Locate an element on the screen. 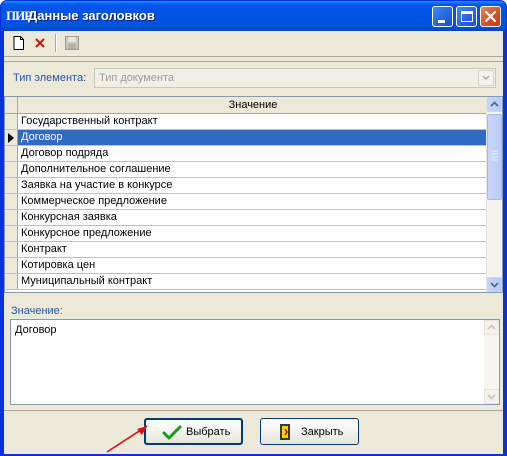 This screenshot has height=456, width=507. column-header-value: Значение is located at coordinates (253, 105).